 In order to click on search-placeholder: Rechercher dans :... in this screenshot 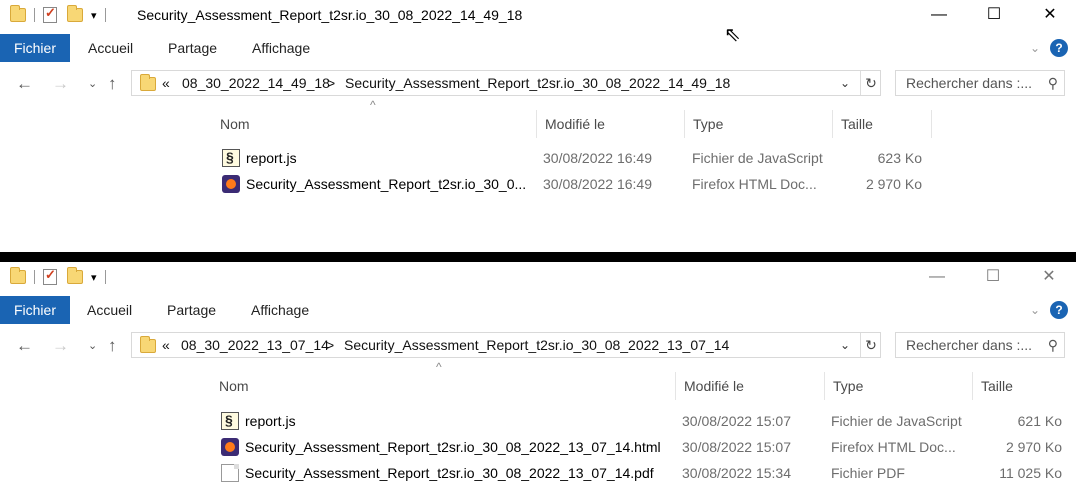, I will do `click(969, 345)`.